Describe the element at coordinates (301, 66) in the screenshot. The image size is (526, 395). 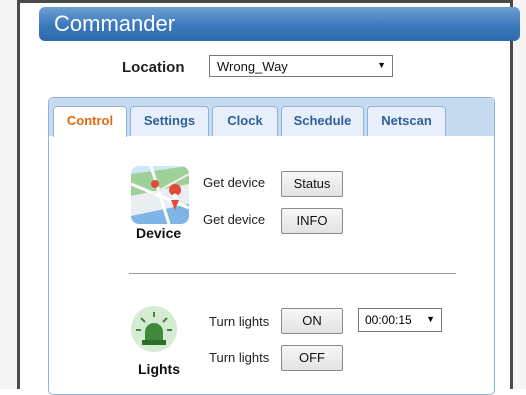
I see `location-select: Wrong_Way ▼` at that location.